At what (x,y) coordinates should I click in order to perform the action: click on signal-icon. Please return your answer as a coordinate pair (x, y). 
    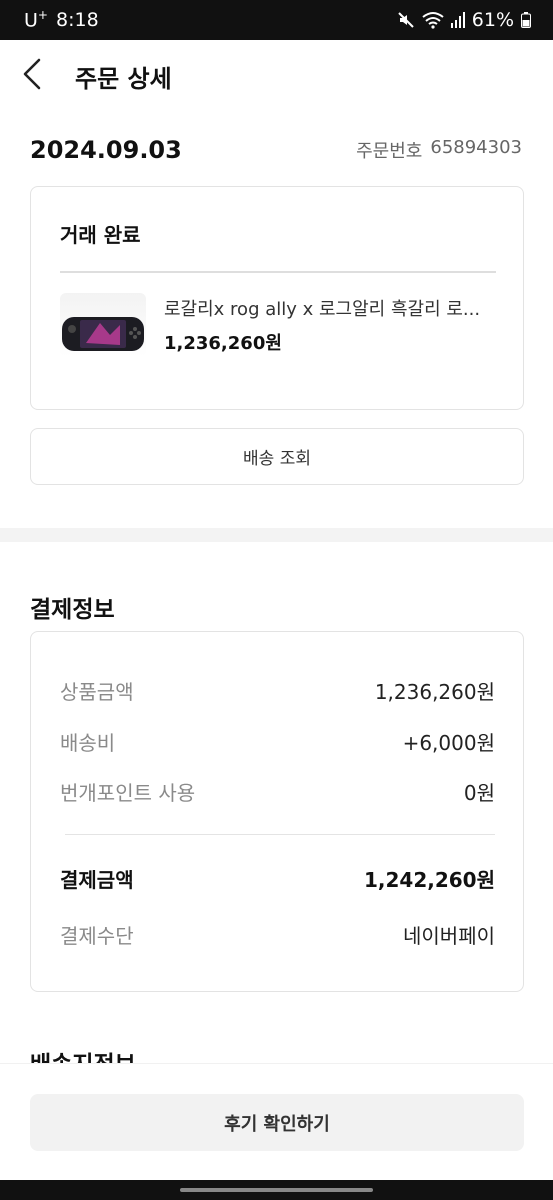
    Looking at the image, I should click on (457, 20).